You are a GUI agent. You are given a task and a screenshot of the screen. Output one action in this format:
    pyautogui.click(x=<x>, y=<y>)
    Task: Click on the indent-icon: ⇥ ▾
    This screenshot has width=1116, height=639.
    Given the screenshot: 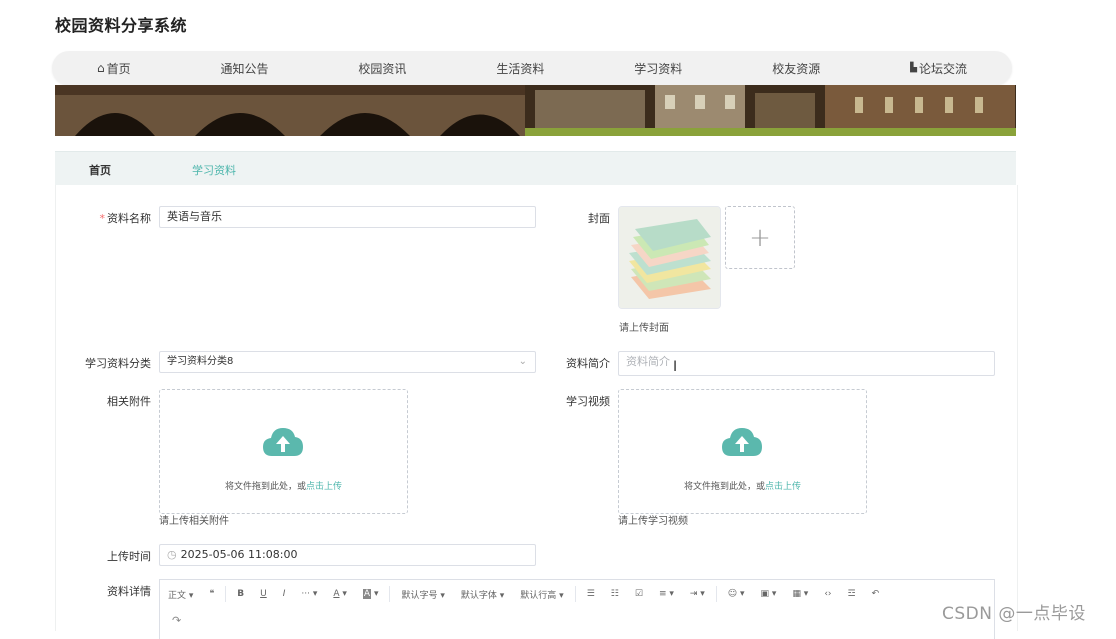 What is the action you would take?
    pyautogui.click(x=697, y=594)
    